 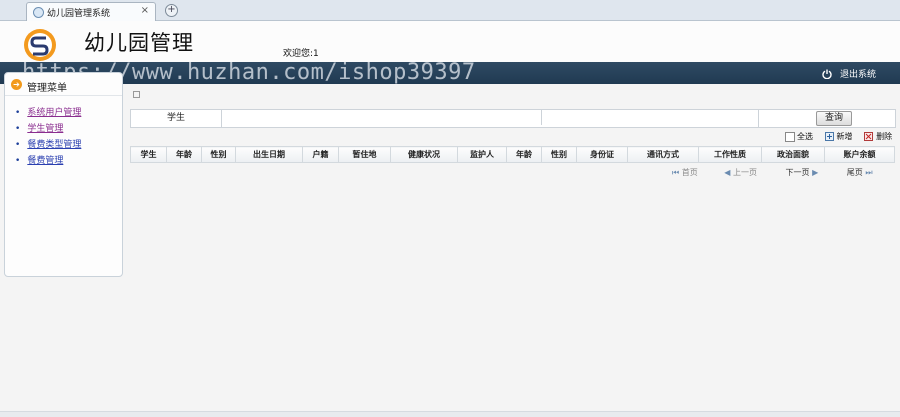 What do you see at coordinates (602, 154) in the screenshot?
I see `column-header: 身份证` at bounding box center [602, 154].